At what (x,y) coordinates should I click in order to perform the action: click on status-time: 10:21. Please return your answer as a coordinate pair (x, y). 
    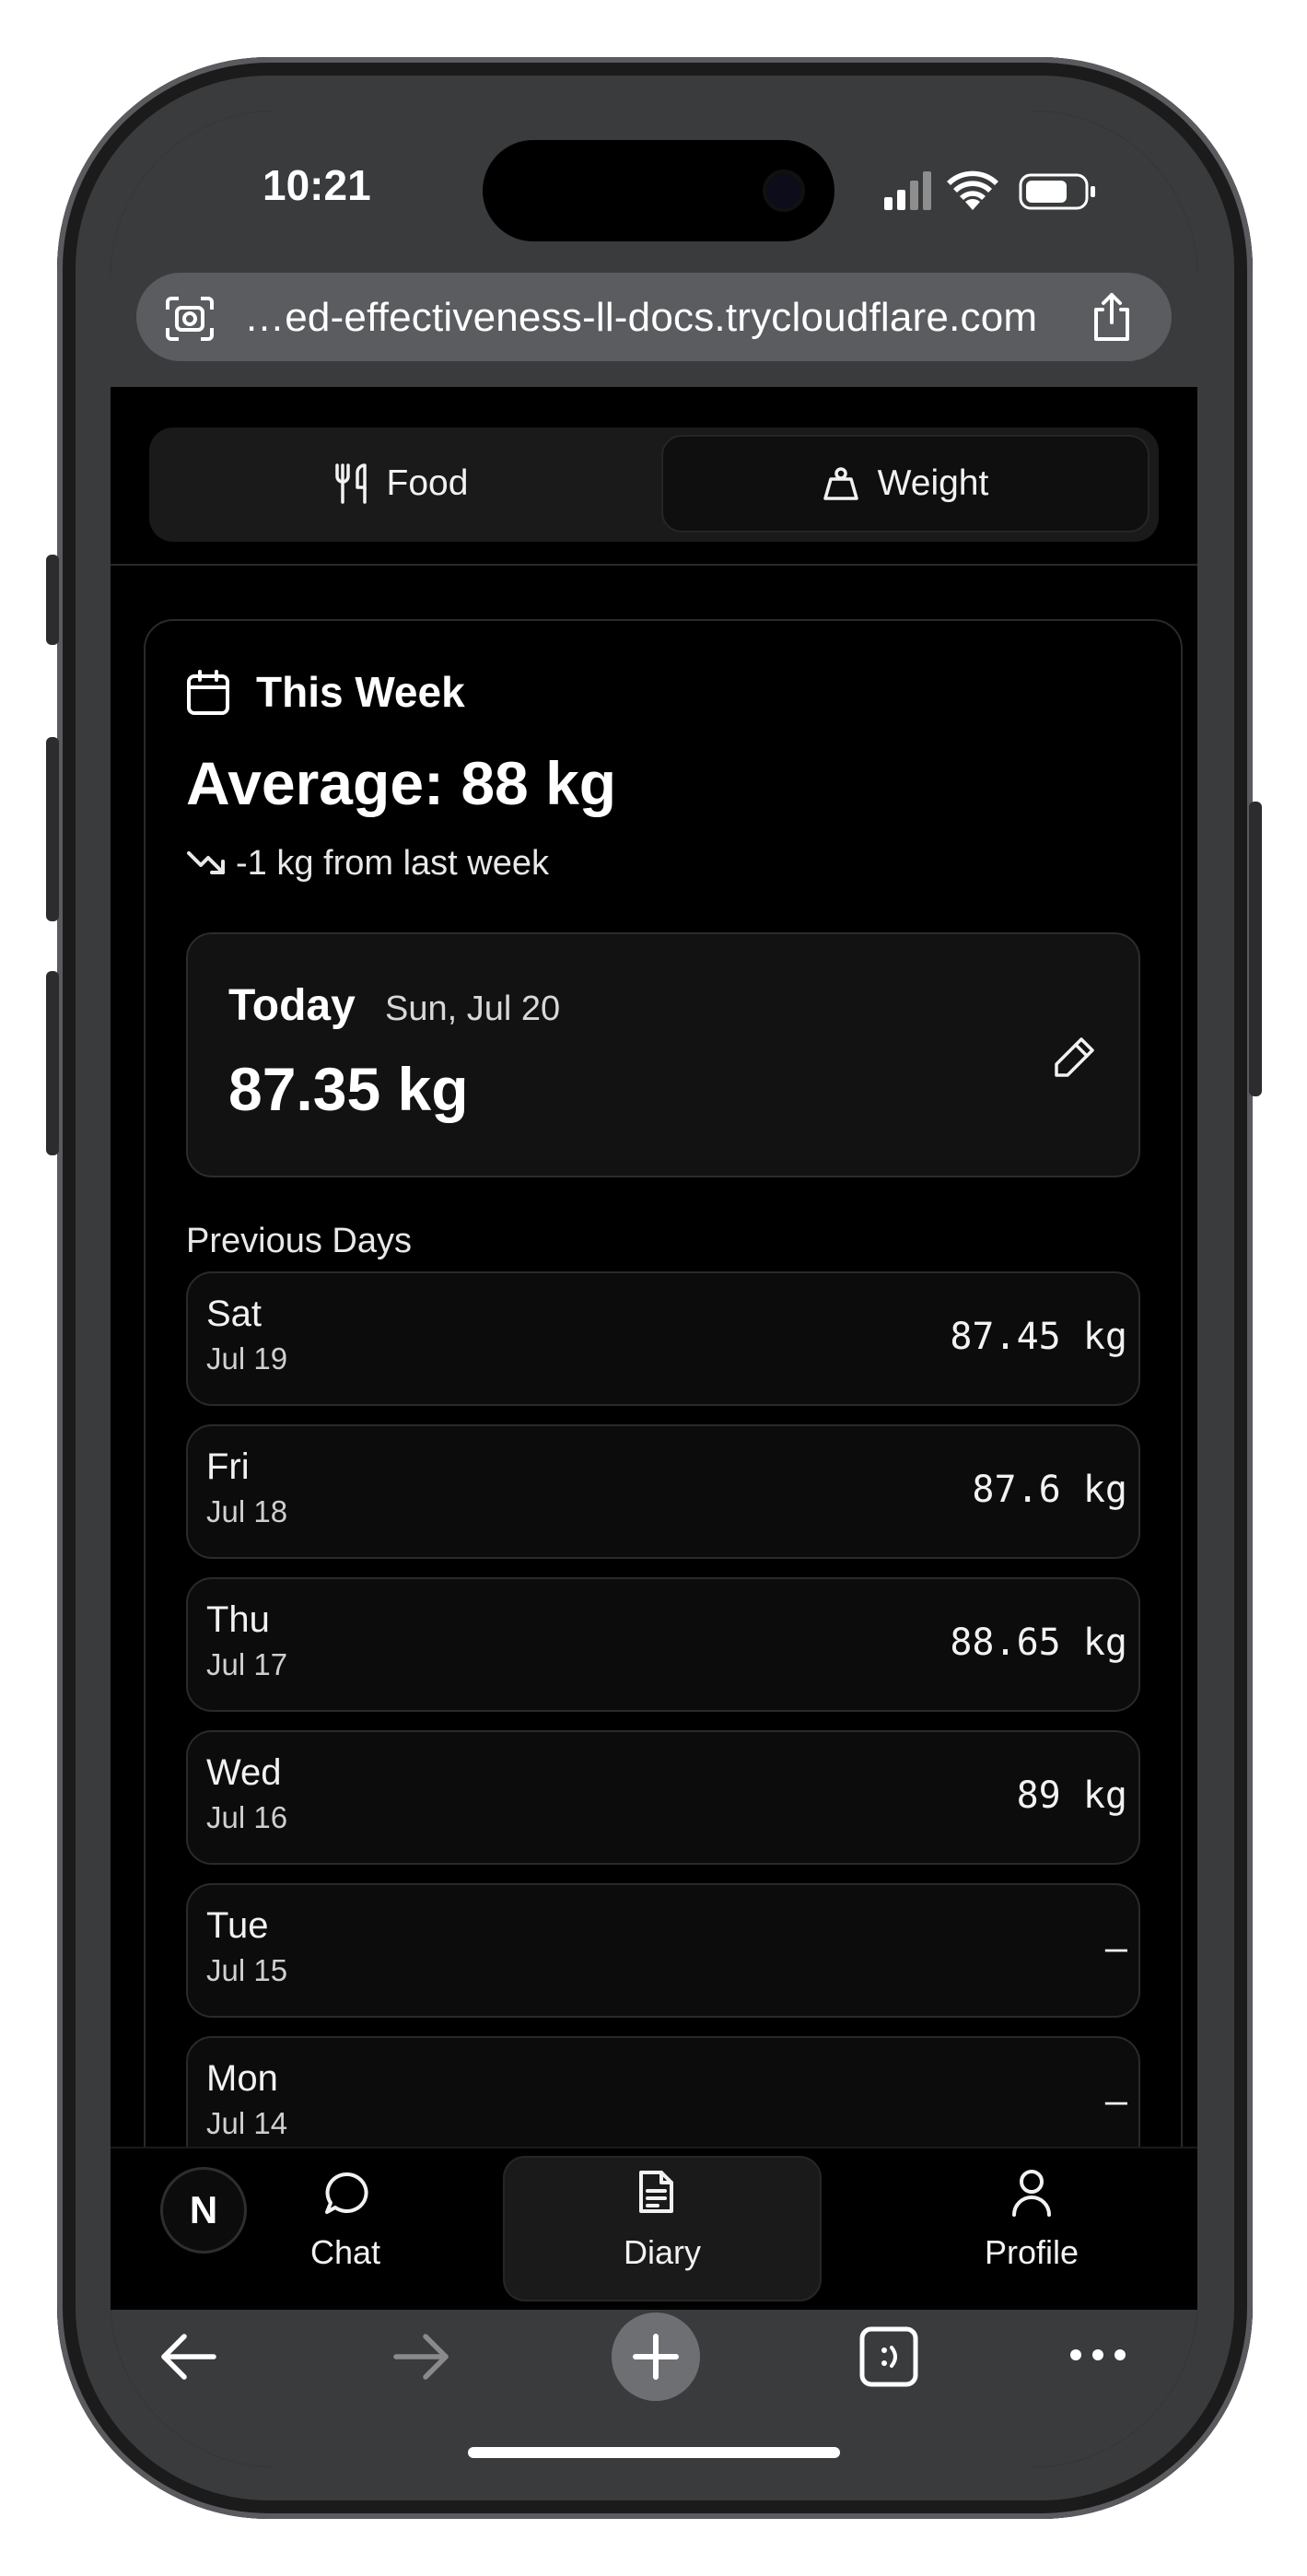
    Looking at the image, I should click on (317, 185).